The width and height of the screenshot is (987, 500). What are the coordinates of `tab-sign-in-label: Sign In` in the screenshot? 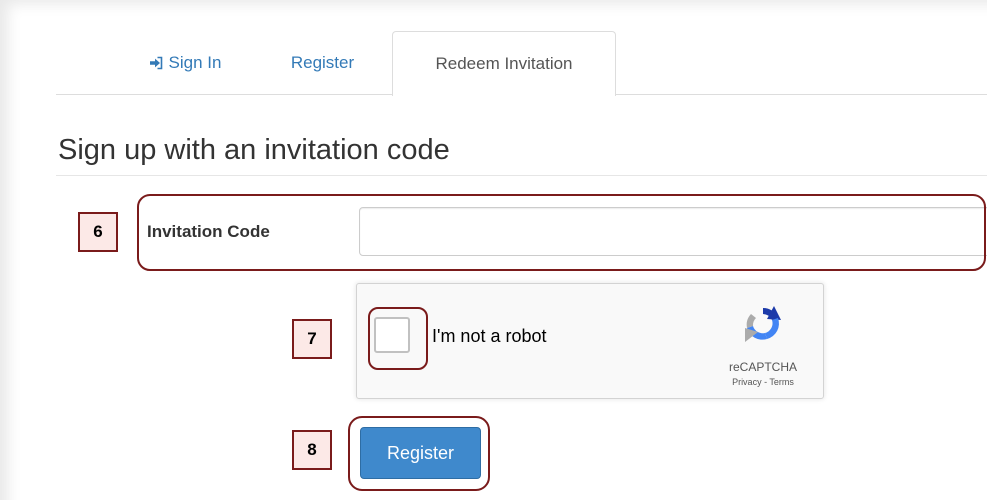 It's located at (195, 62).